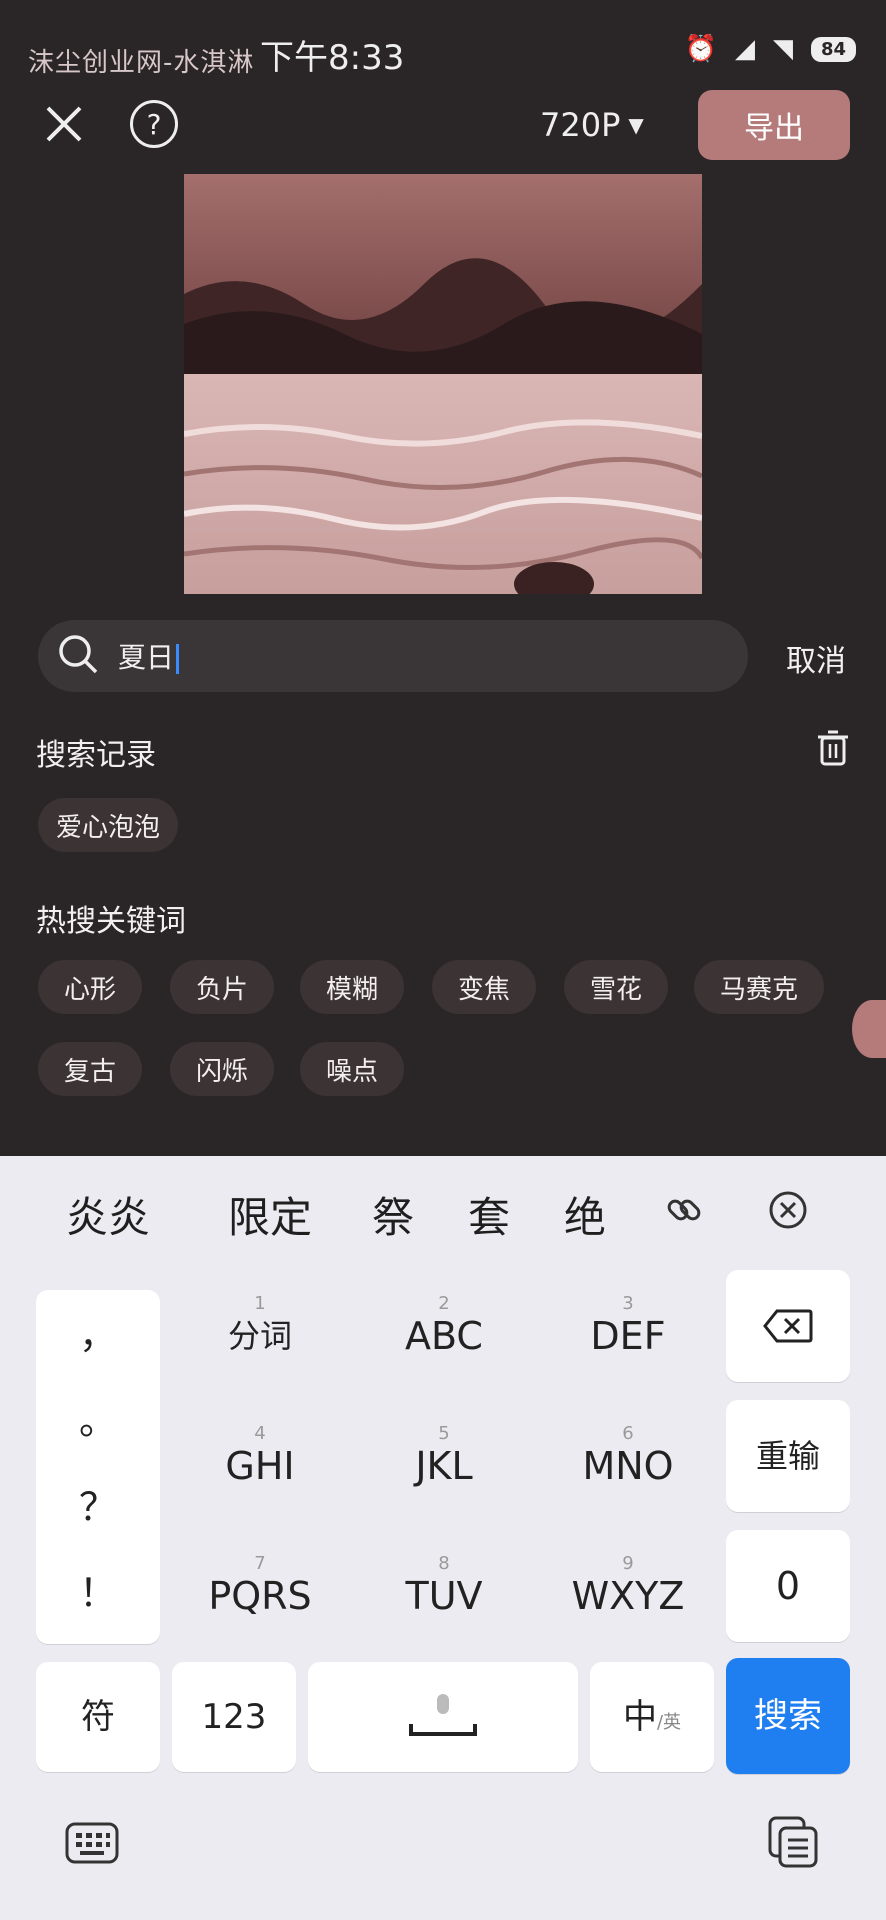 The height and width of the screenshot is (1920, 886). What do you see at coordinates (98, 1503) in the screenshot?
I see `punct-key: ？` at bounding box center [98, 1503].